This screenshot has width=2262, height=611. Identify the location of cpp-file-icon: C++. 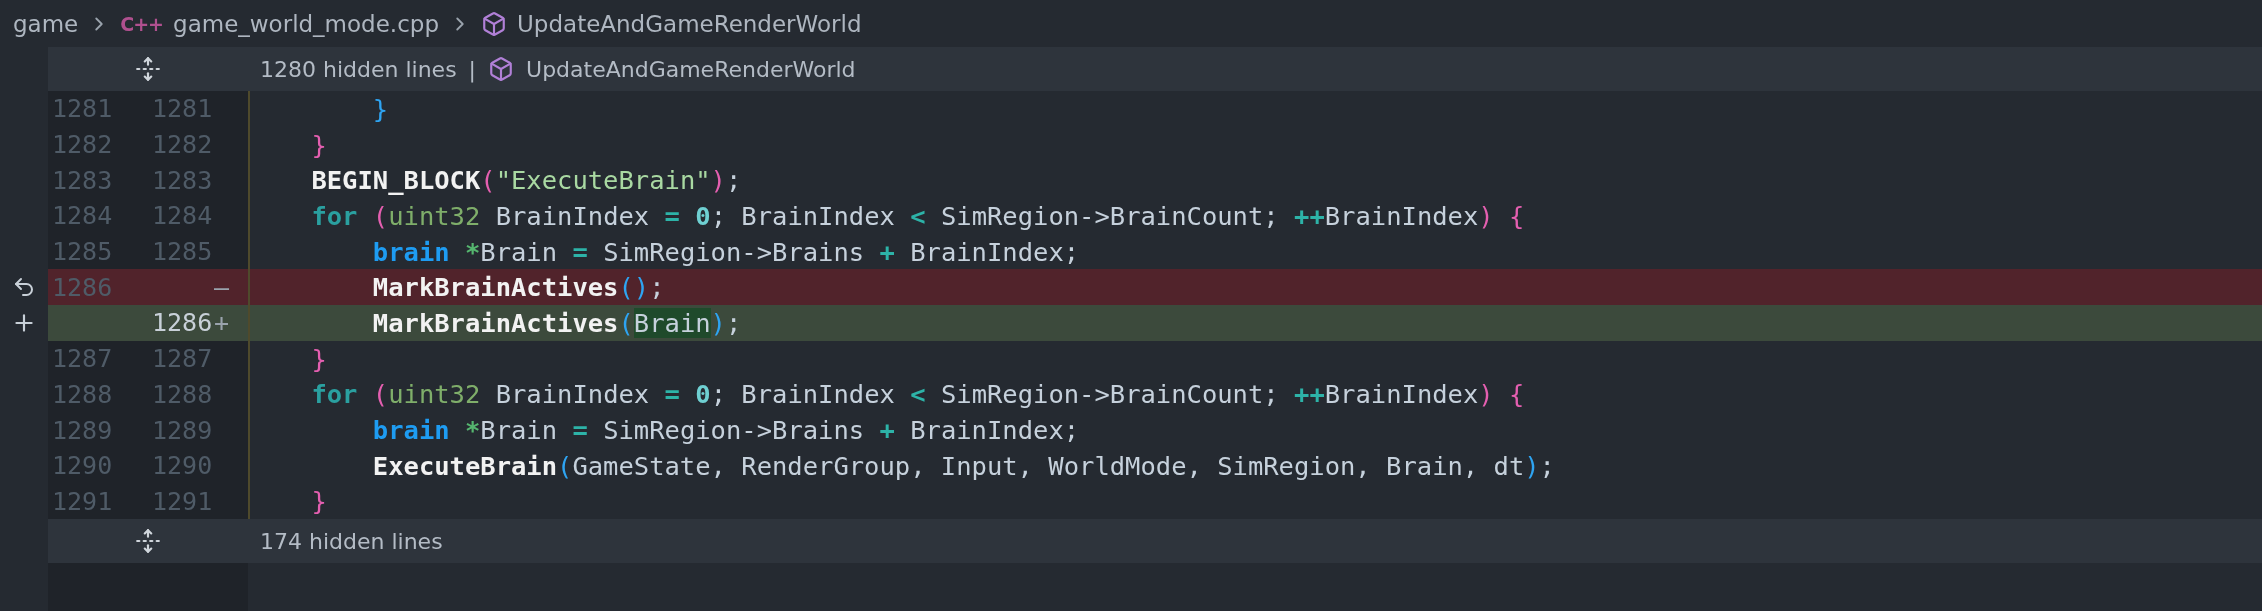
(142, 23).